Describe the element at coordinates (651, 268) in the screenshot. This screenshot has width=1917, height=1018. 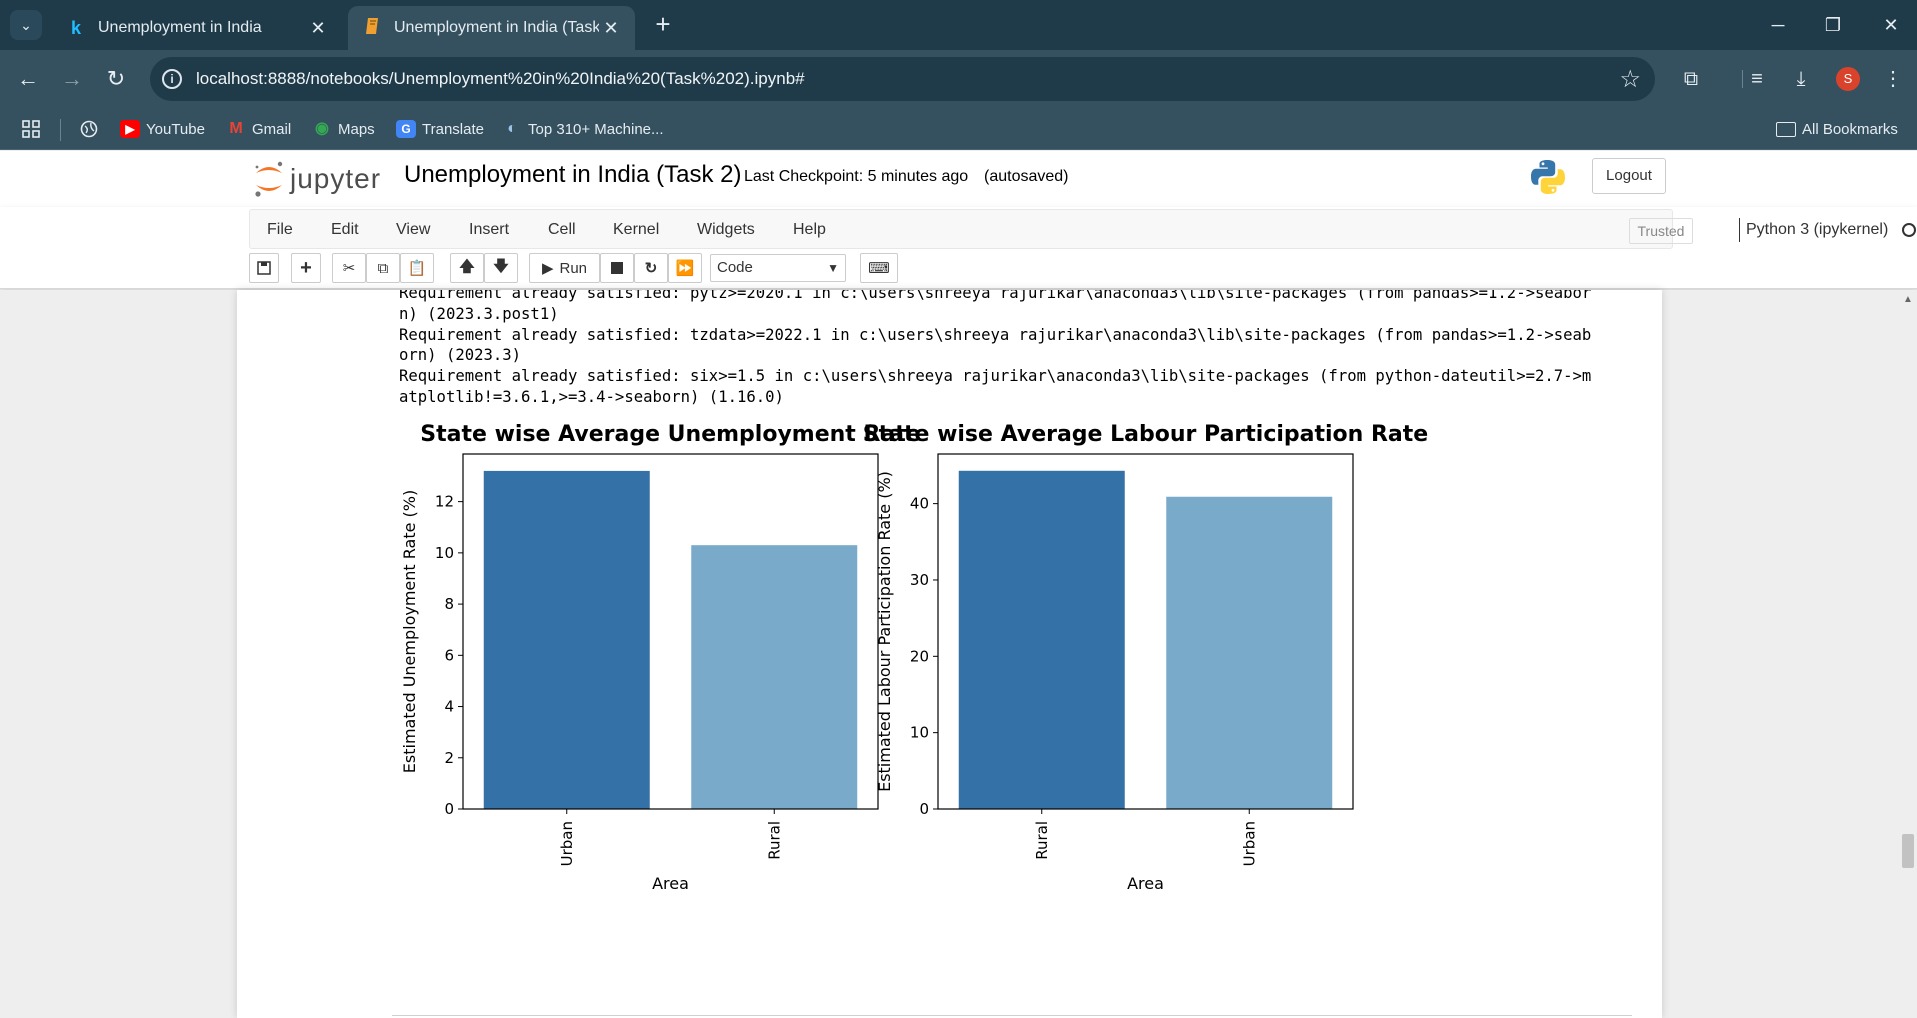
I see `restart-button: ↻` at that location.